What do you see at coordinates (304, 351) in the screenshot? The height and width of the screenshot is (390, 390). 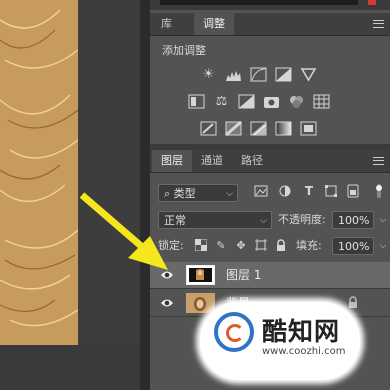 I see `watermark-url: www.coozhi.com` at bounding box center [304, 351].